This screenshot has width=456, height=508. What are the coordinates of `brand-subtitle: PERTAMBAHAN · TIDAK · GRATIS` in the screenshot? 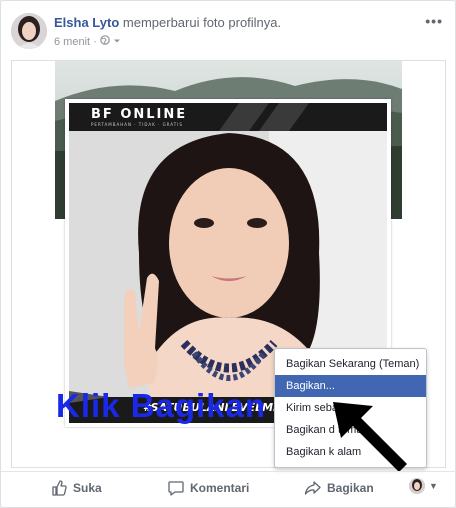 It's located at (137, 124).